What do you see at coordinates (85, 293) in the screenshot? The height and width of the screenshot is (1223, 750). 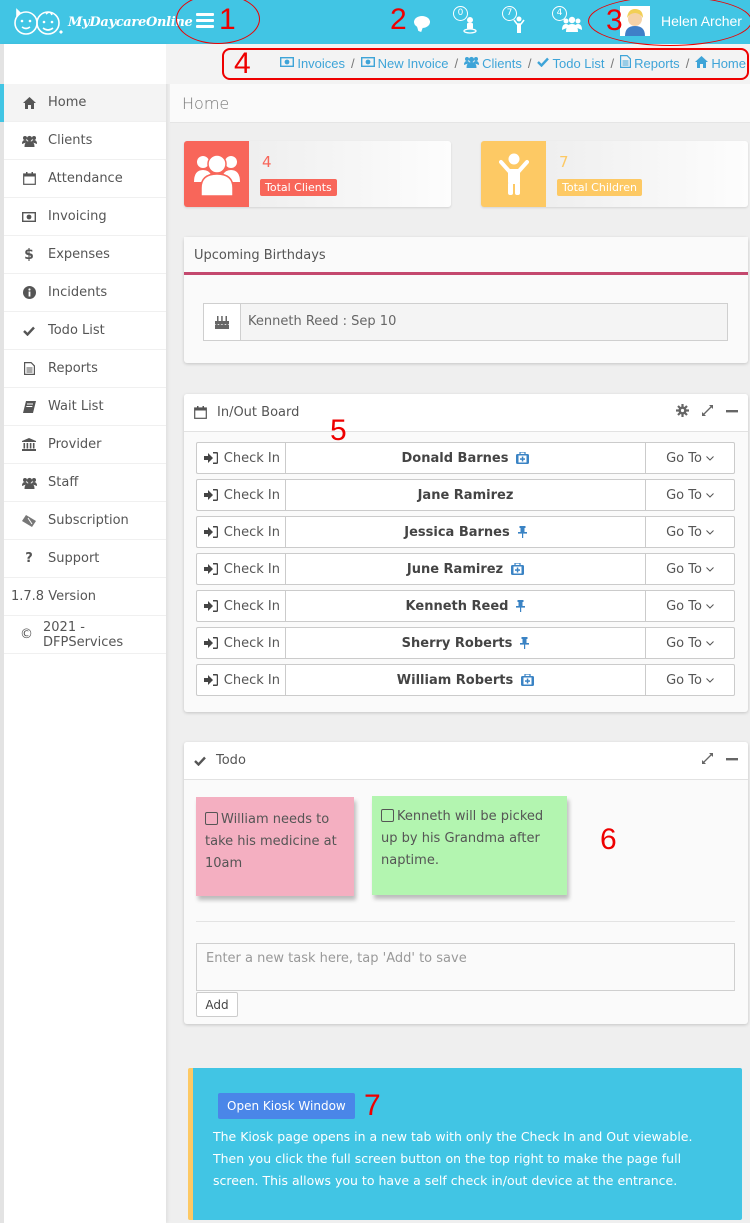 I see `sidebar-item-incidents: Incidents` at bounding box center [85, 293].